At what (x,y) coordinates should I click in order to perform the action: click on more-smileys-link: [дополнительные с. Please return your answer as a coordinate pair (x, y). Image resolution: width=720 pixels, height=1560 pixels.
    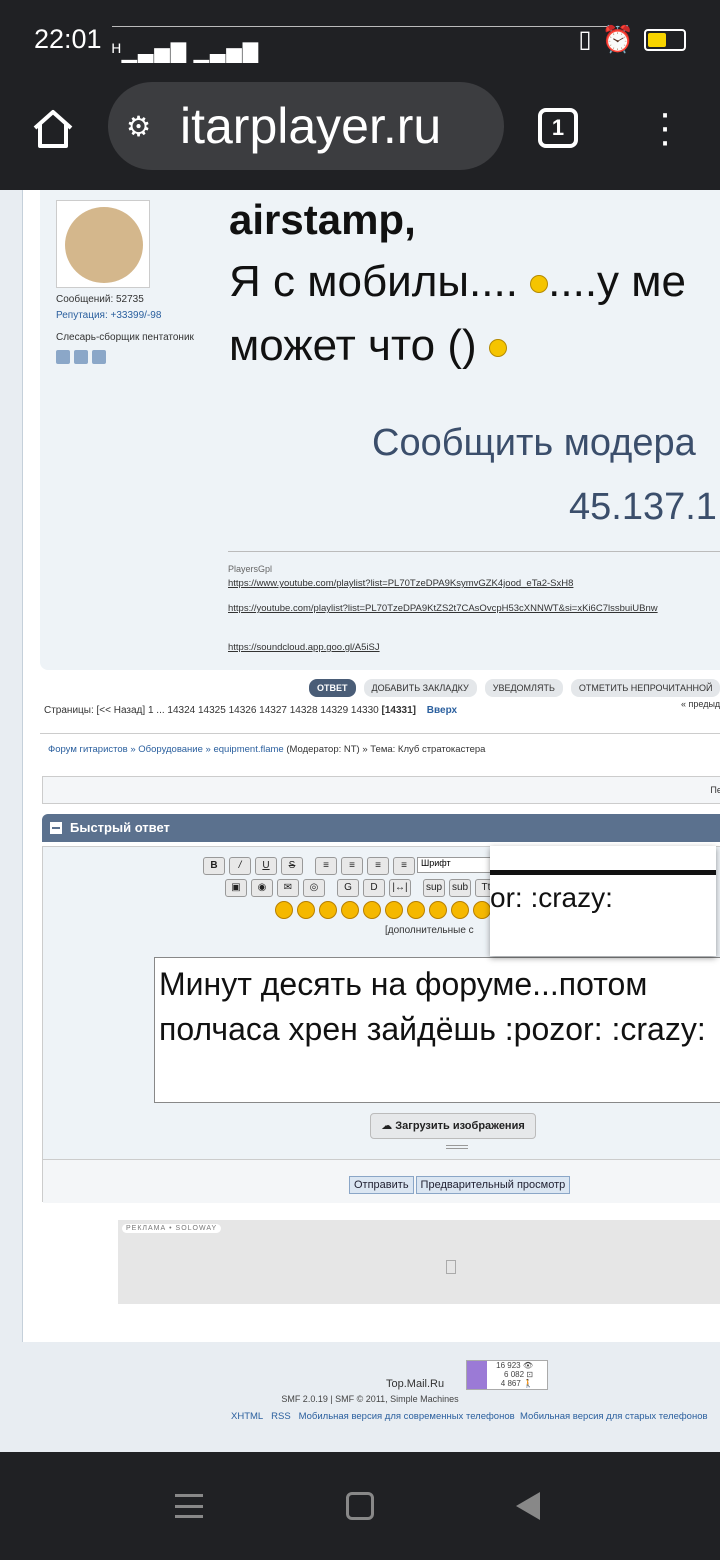
    Looking at the image, I should click on (429, 930).